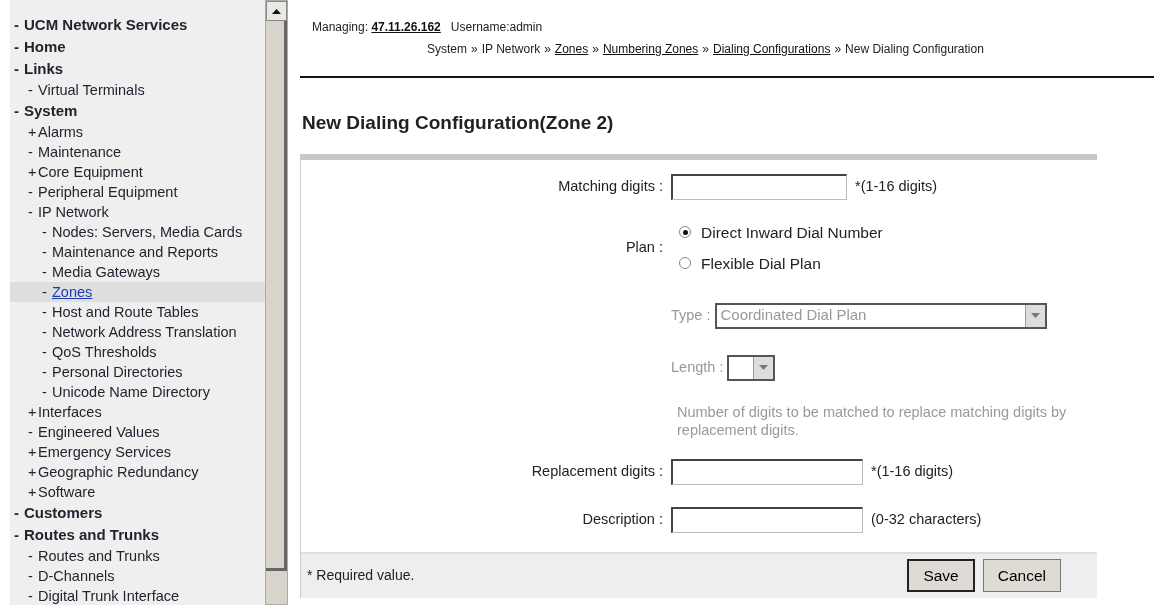  I want to click on required-note: * Required value., so click(361, 575).